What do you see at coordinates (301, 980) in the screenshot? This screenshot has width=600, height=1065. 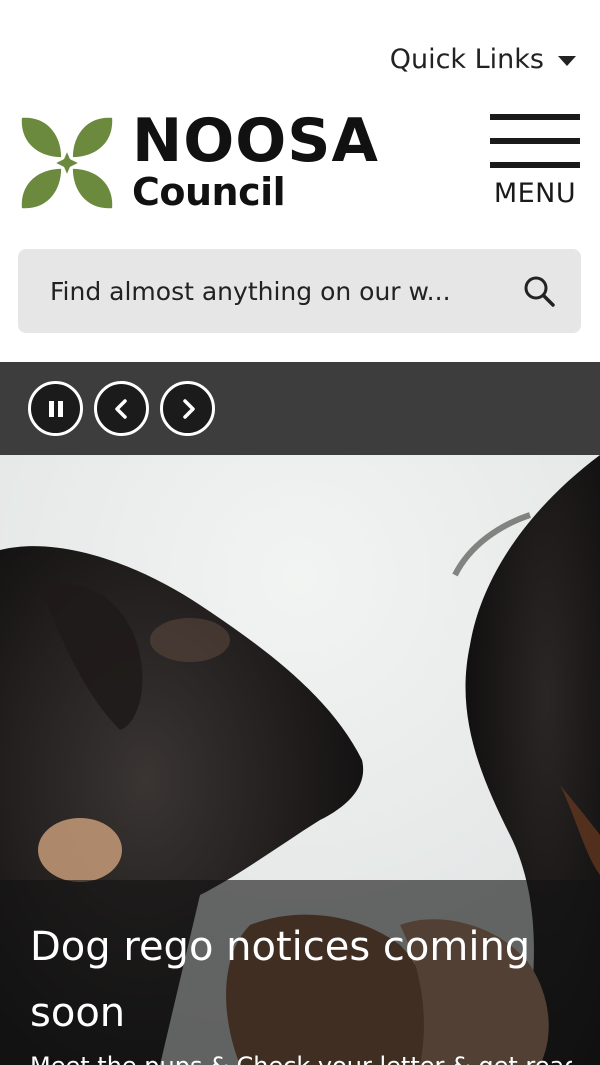 I see `slide-title-link: Dog rego notices coming soon` at bounding box center [301, 980].